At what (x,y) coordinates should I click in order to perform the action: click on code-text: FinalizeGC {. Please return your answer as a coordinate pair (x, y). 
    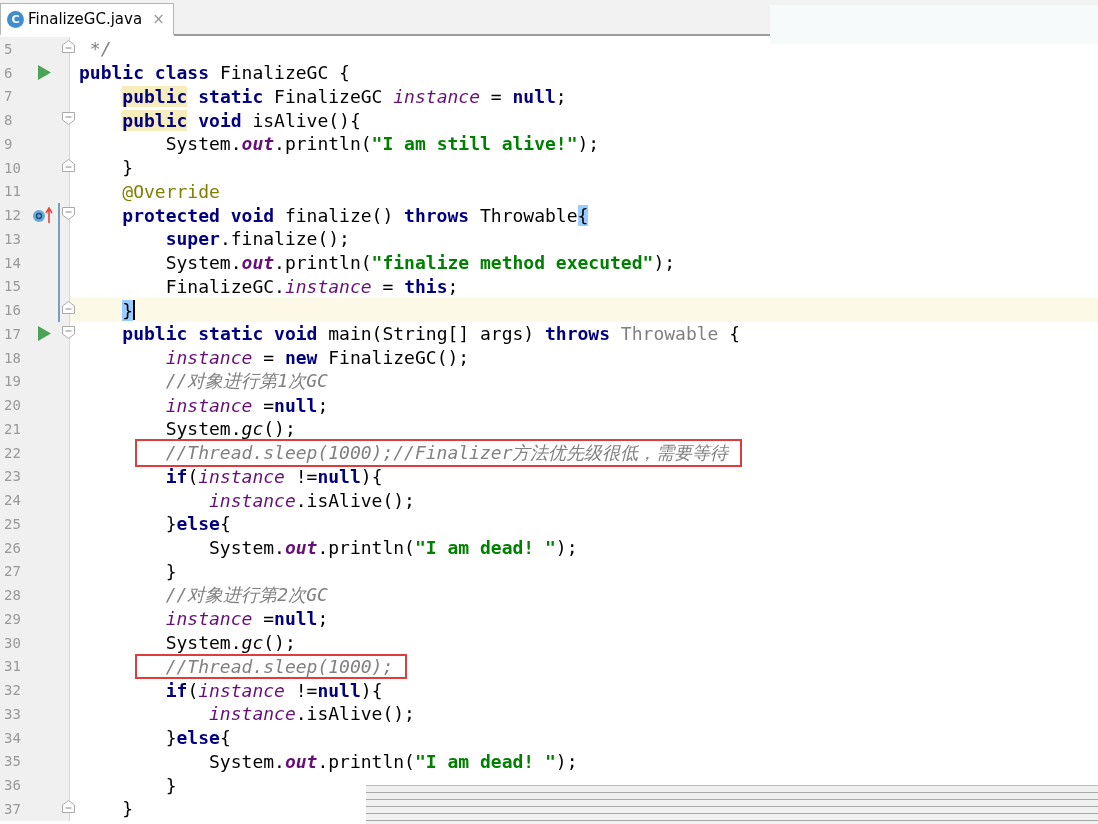
    Looking at the image, I should click on (284, 73).